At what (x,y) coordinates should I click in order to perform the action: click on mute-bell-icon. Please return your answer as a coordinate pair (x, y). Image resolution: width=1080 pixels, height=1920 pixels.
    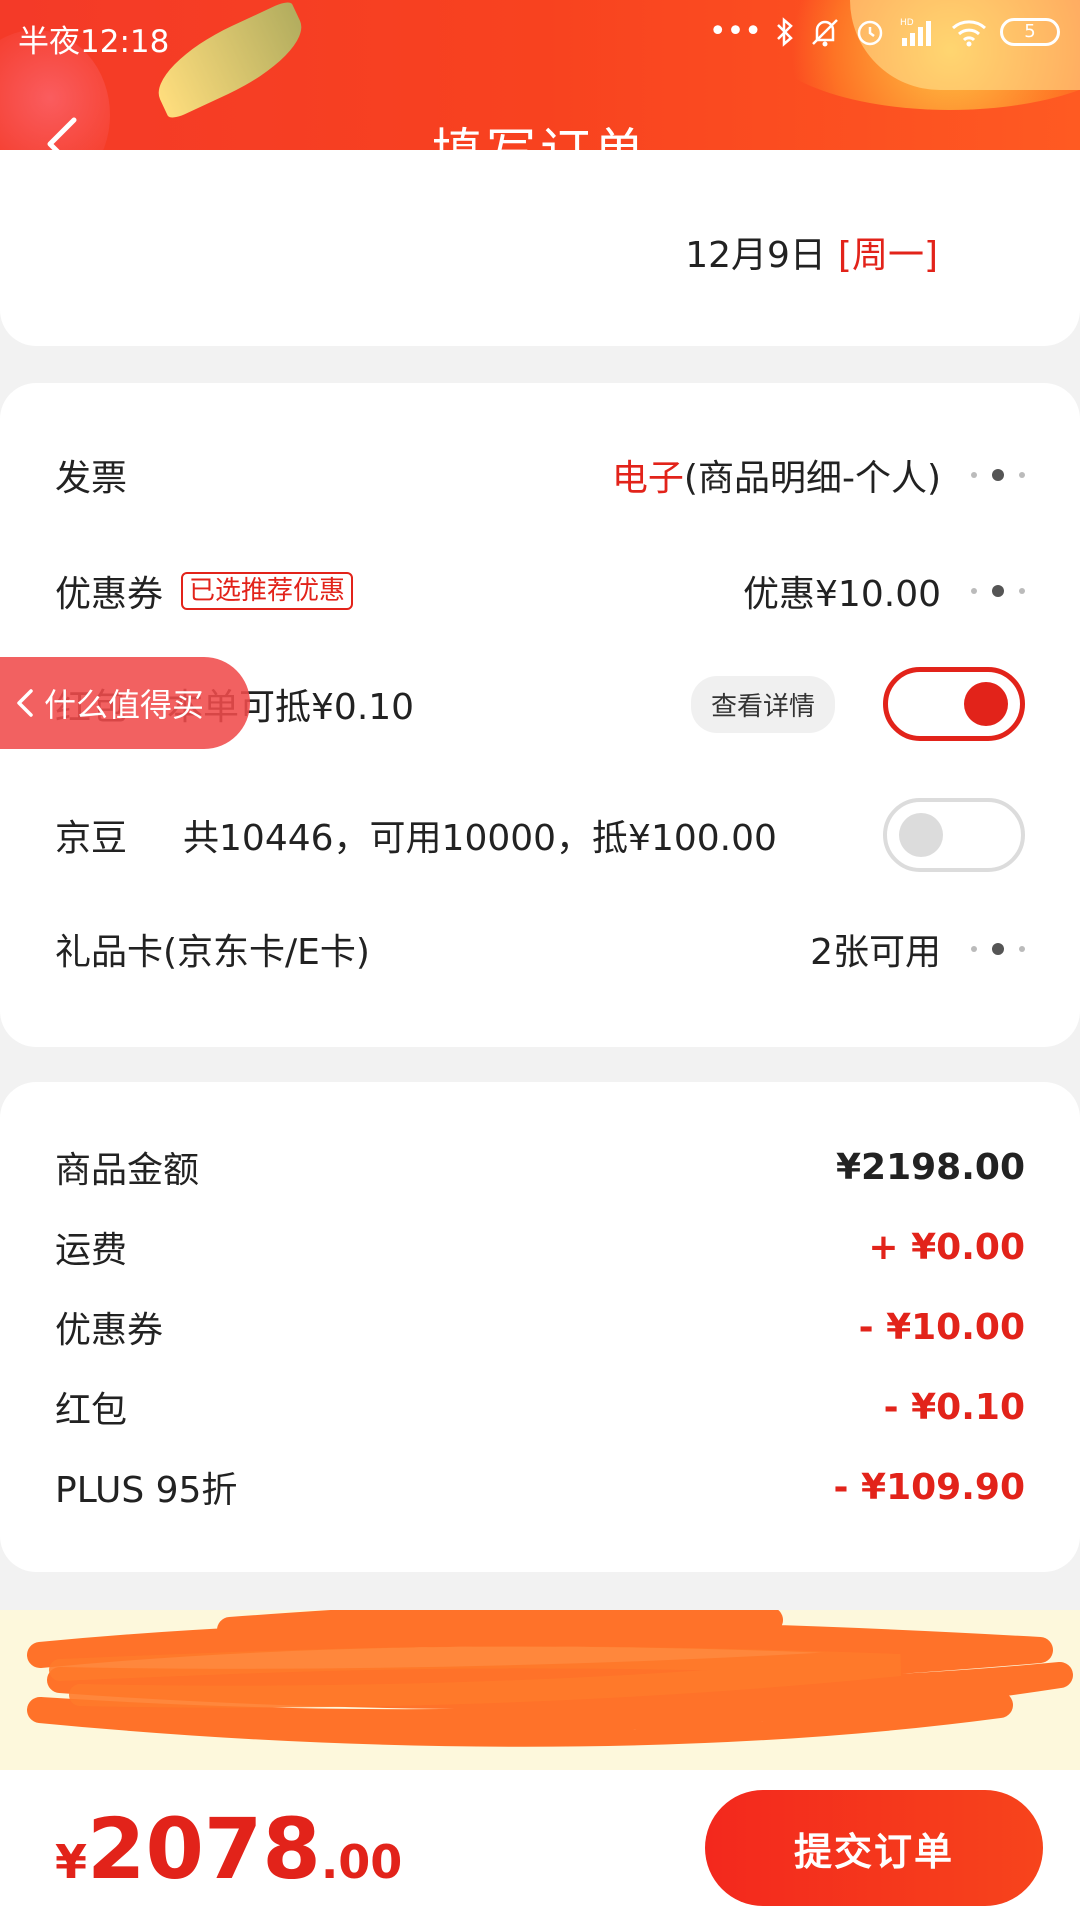
    Looking at the image, I should click on (825, 32).